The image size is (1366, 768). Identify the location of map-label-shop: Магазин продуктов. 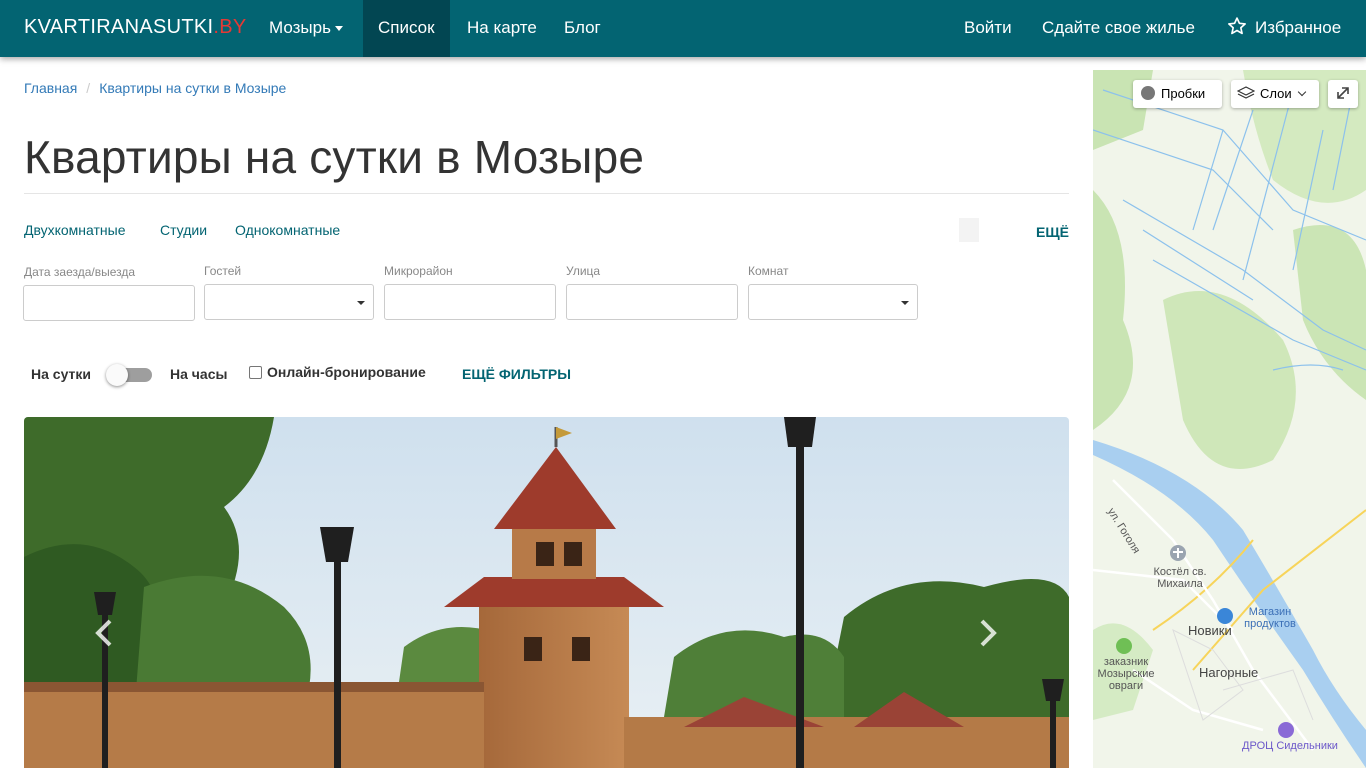
(1270, 618).